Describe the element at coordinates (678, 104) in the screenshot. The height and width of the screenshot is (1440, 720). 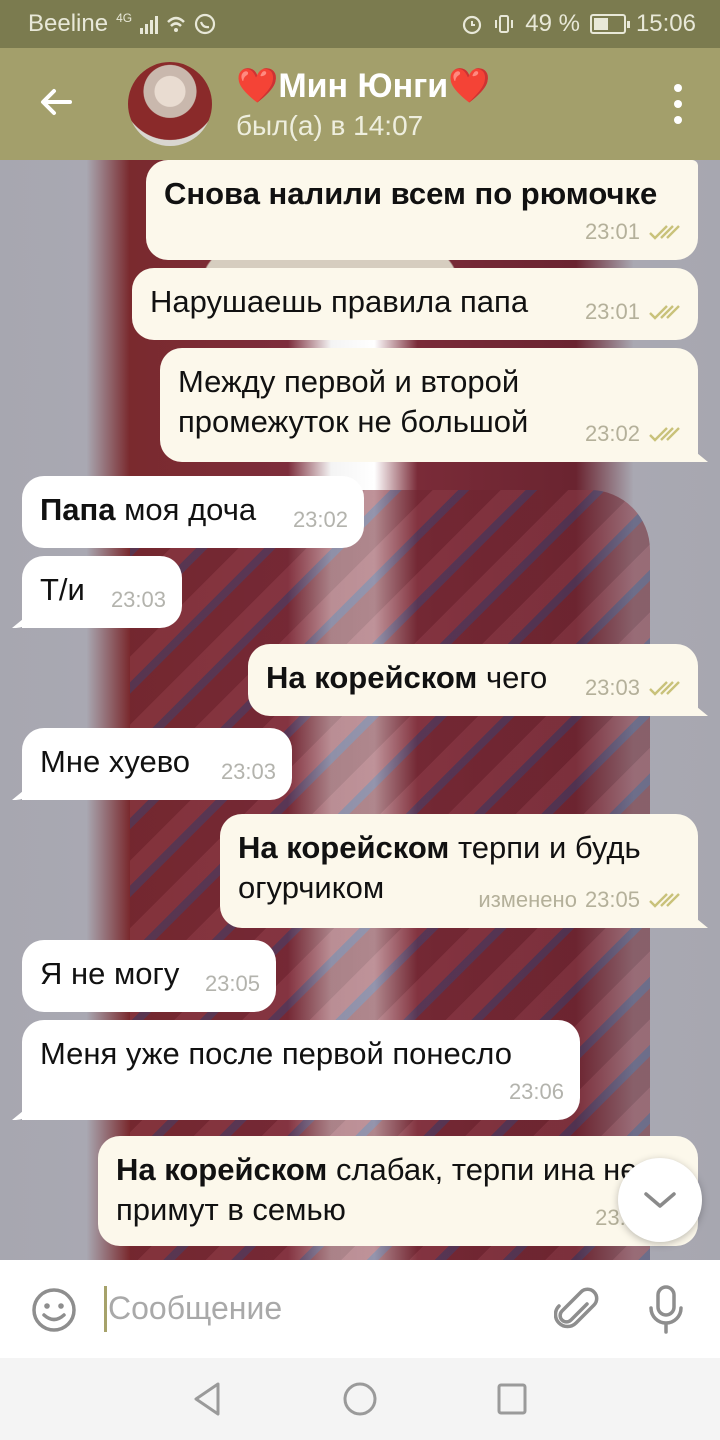
I see `more-vert-icon` at that location.